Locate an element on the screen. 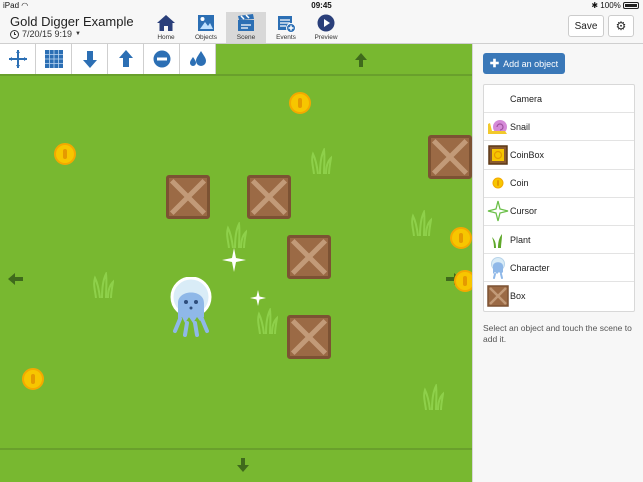 The width and height of the screenshot is (643, 482). grid-icon is located at coordinates (53, 59).